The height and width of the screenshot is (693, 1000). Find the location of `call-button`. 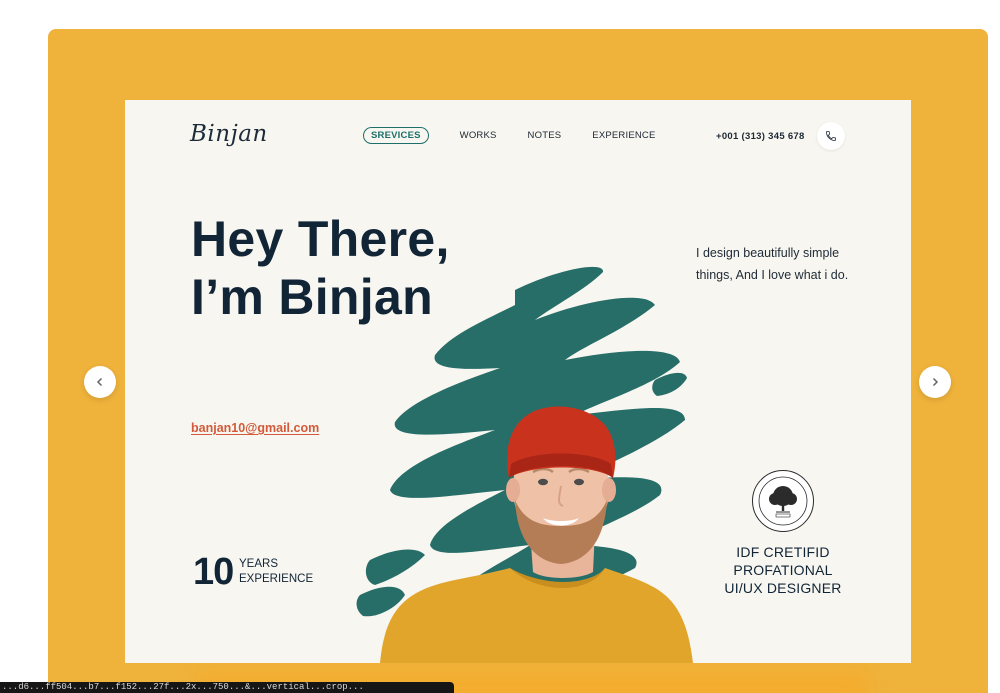

call-button is located at coordinates (831, 136).